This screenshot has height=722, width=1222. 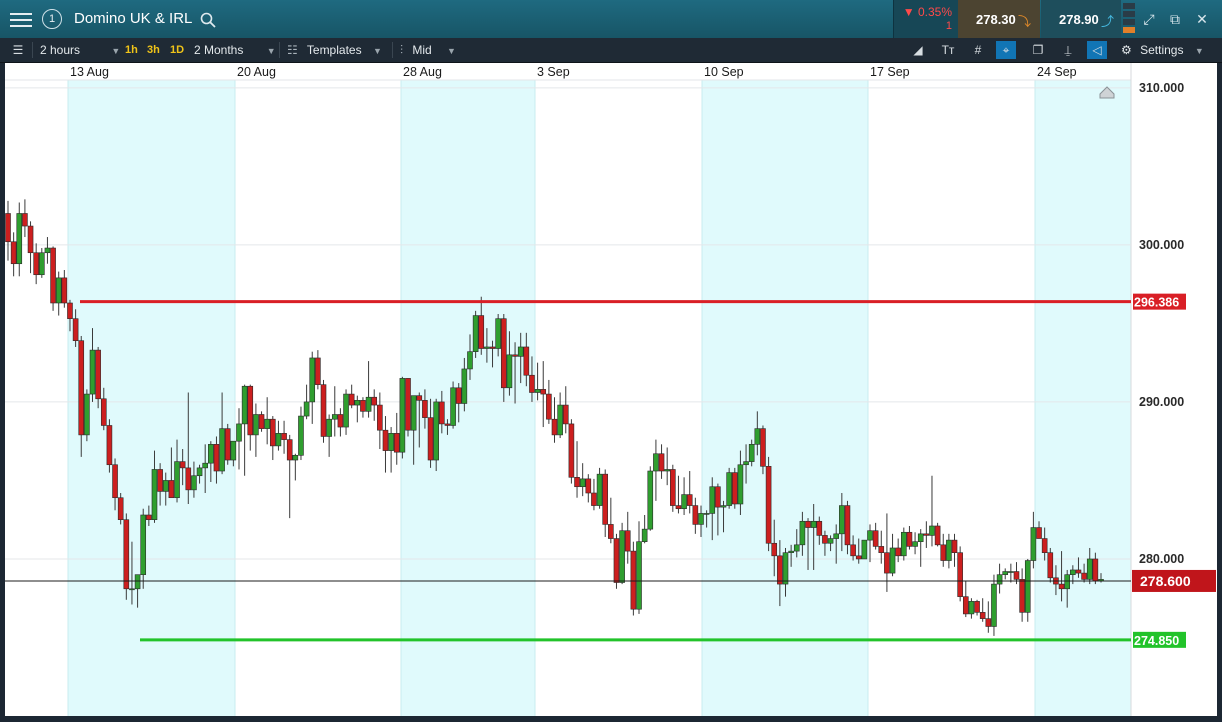 I want to click on sell-arrow-icon: ⤵, so click(x=1025, y=21).